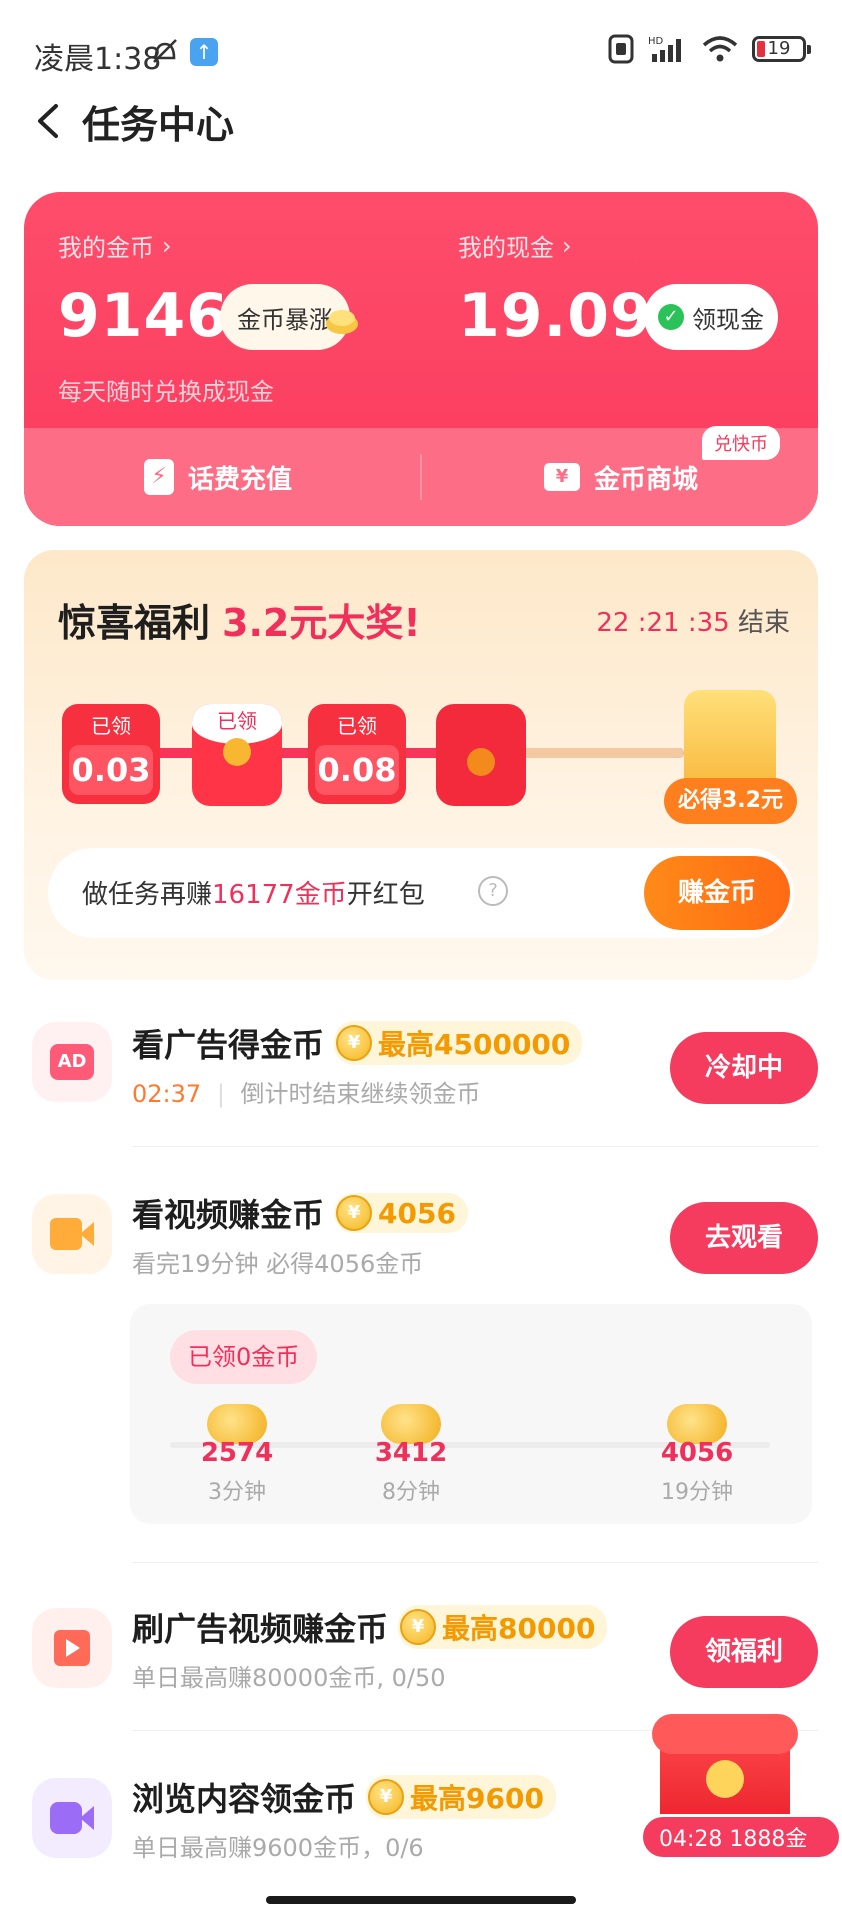 The image size is (842, 1920). What do you see at coordinates (477, 1798) in the screenshot?
I see `reward-value: 最高9600` at bounding box center [477, 1798].